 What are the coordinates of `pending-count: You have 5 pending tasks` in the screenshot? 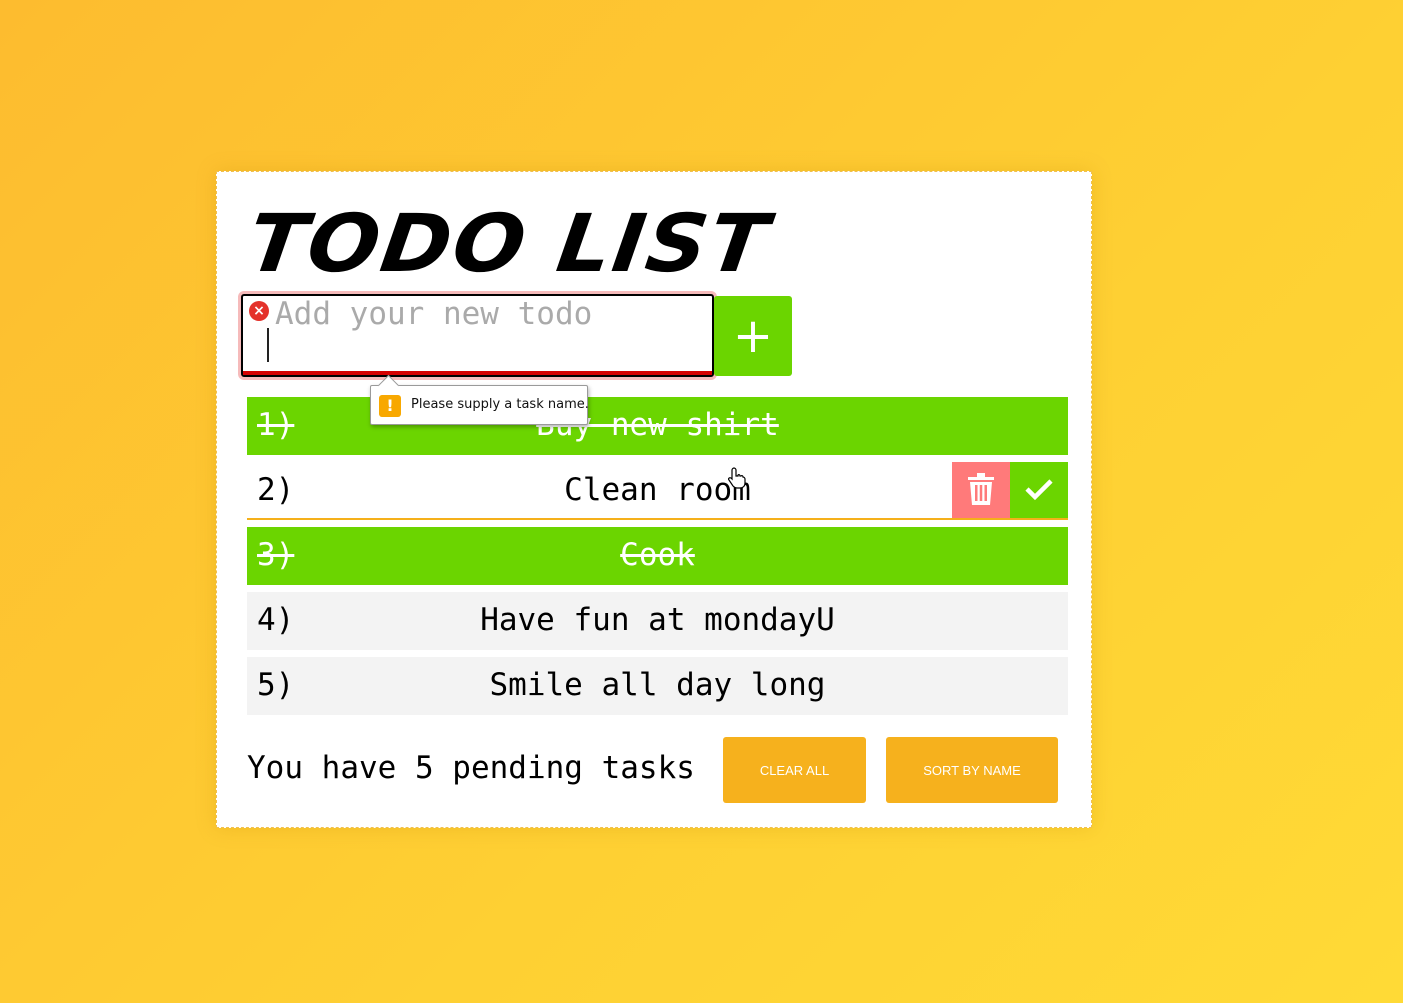 It's located at (471, 768).